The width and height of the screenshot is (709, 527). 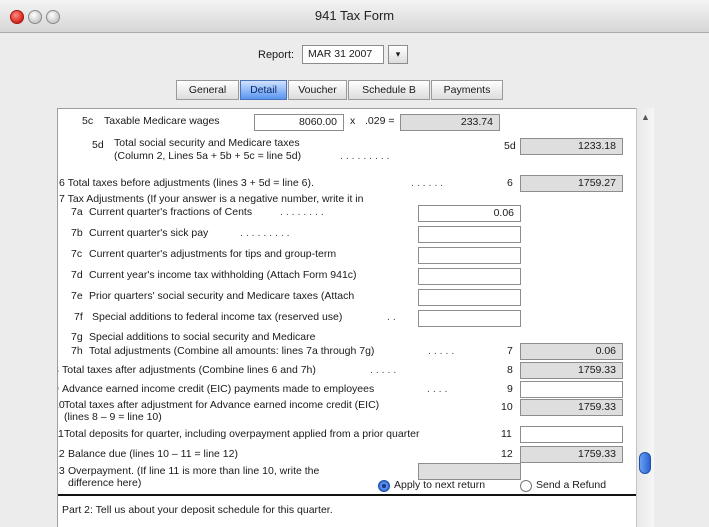 I want to click on report-dropdown-button: ▾, so click(x=398, y=54).